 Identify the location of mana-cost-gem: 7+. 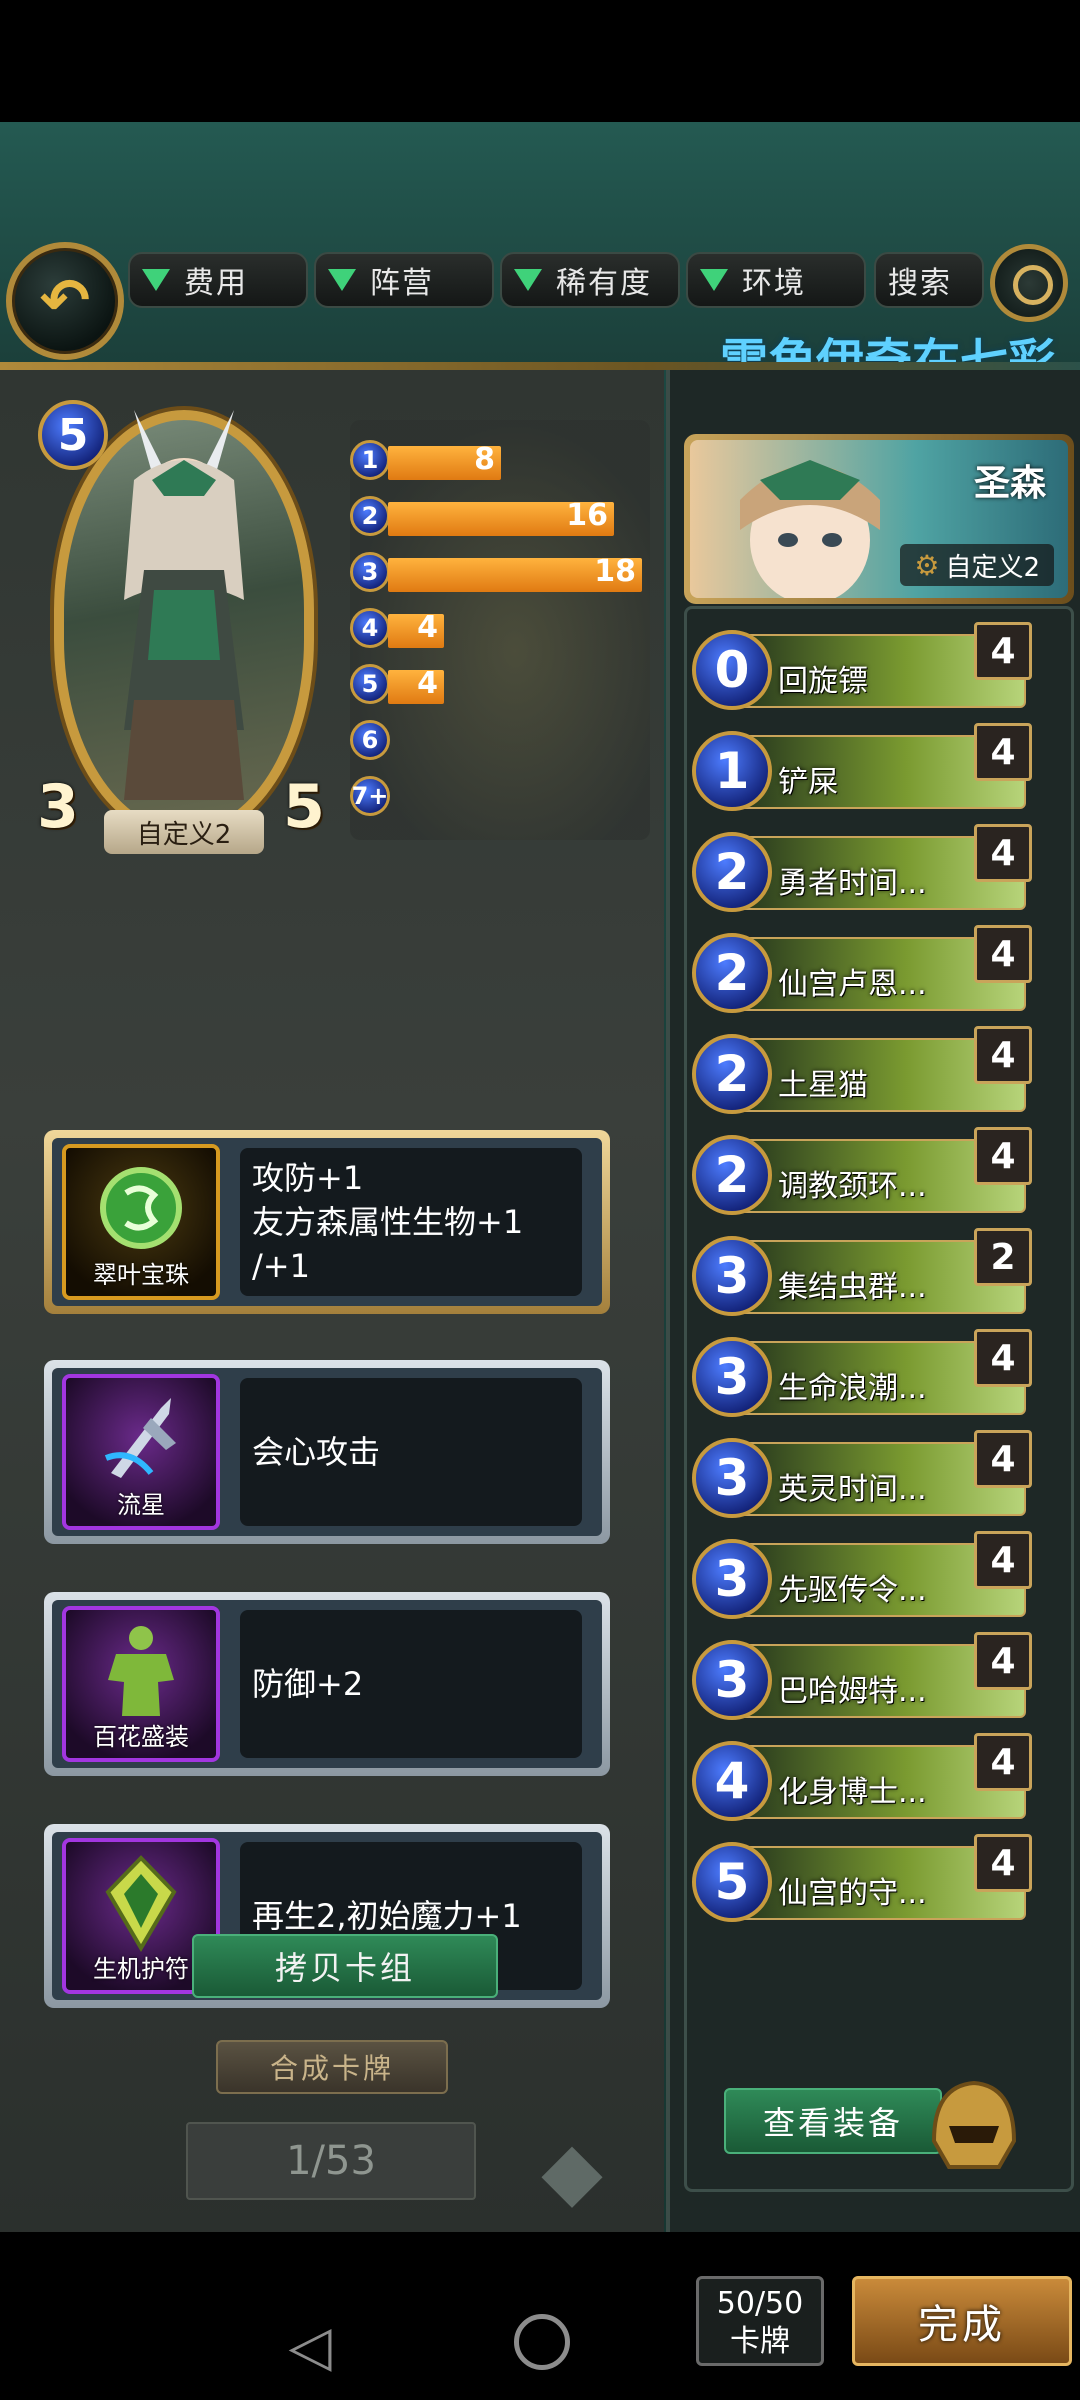
(370, 796).